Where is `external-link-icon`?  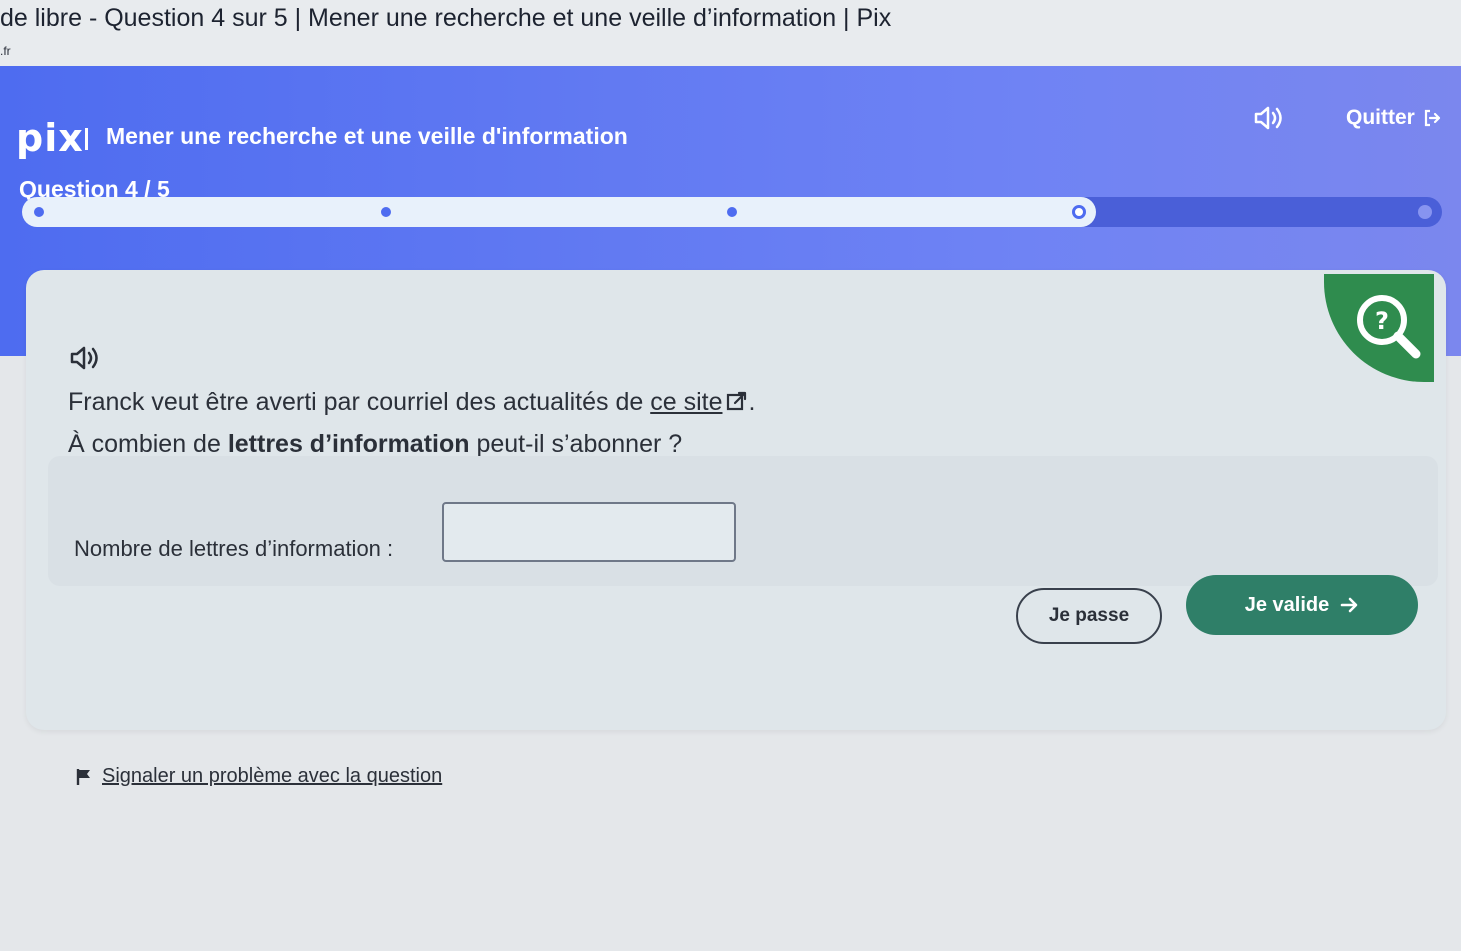
external-link-icon is located at coordinates (737, 401).